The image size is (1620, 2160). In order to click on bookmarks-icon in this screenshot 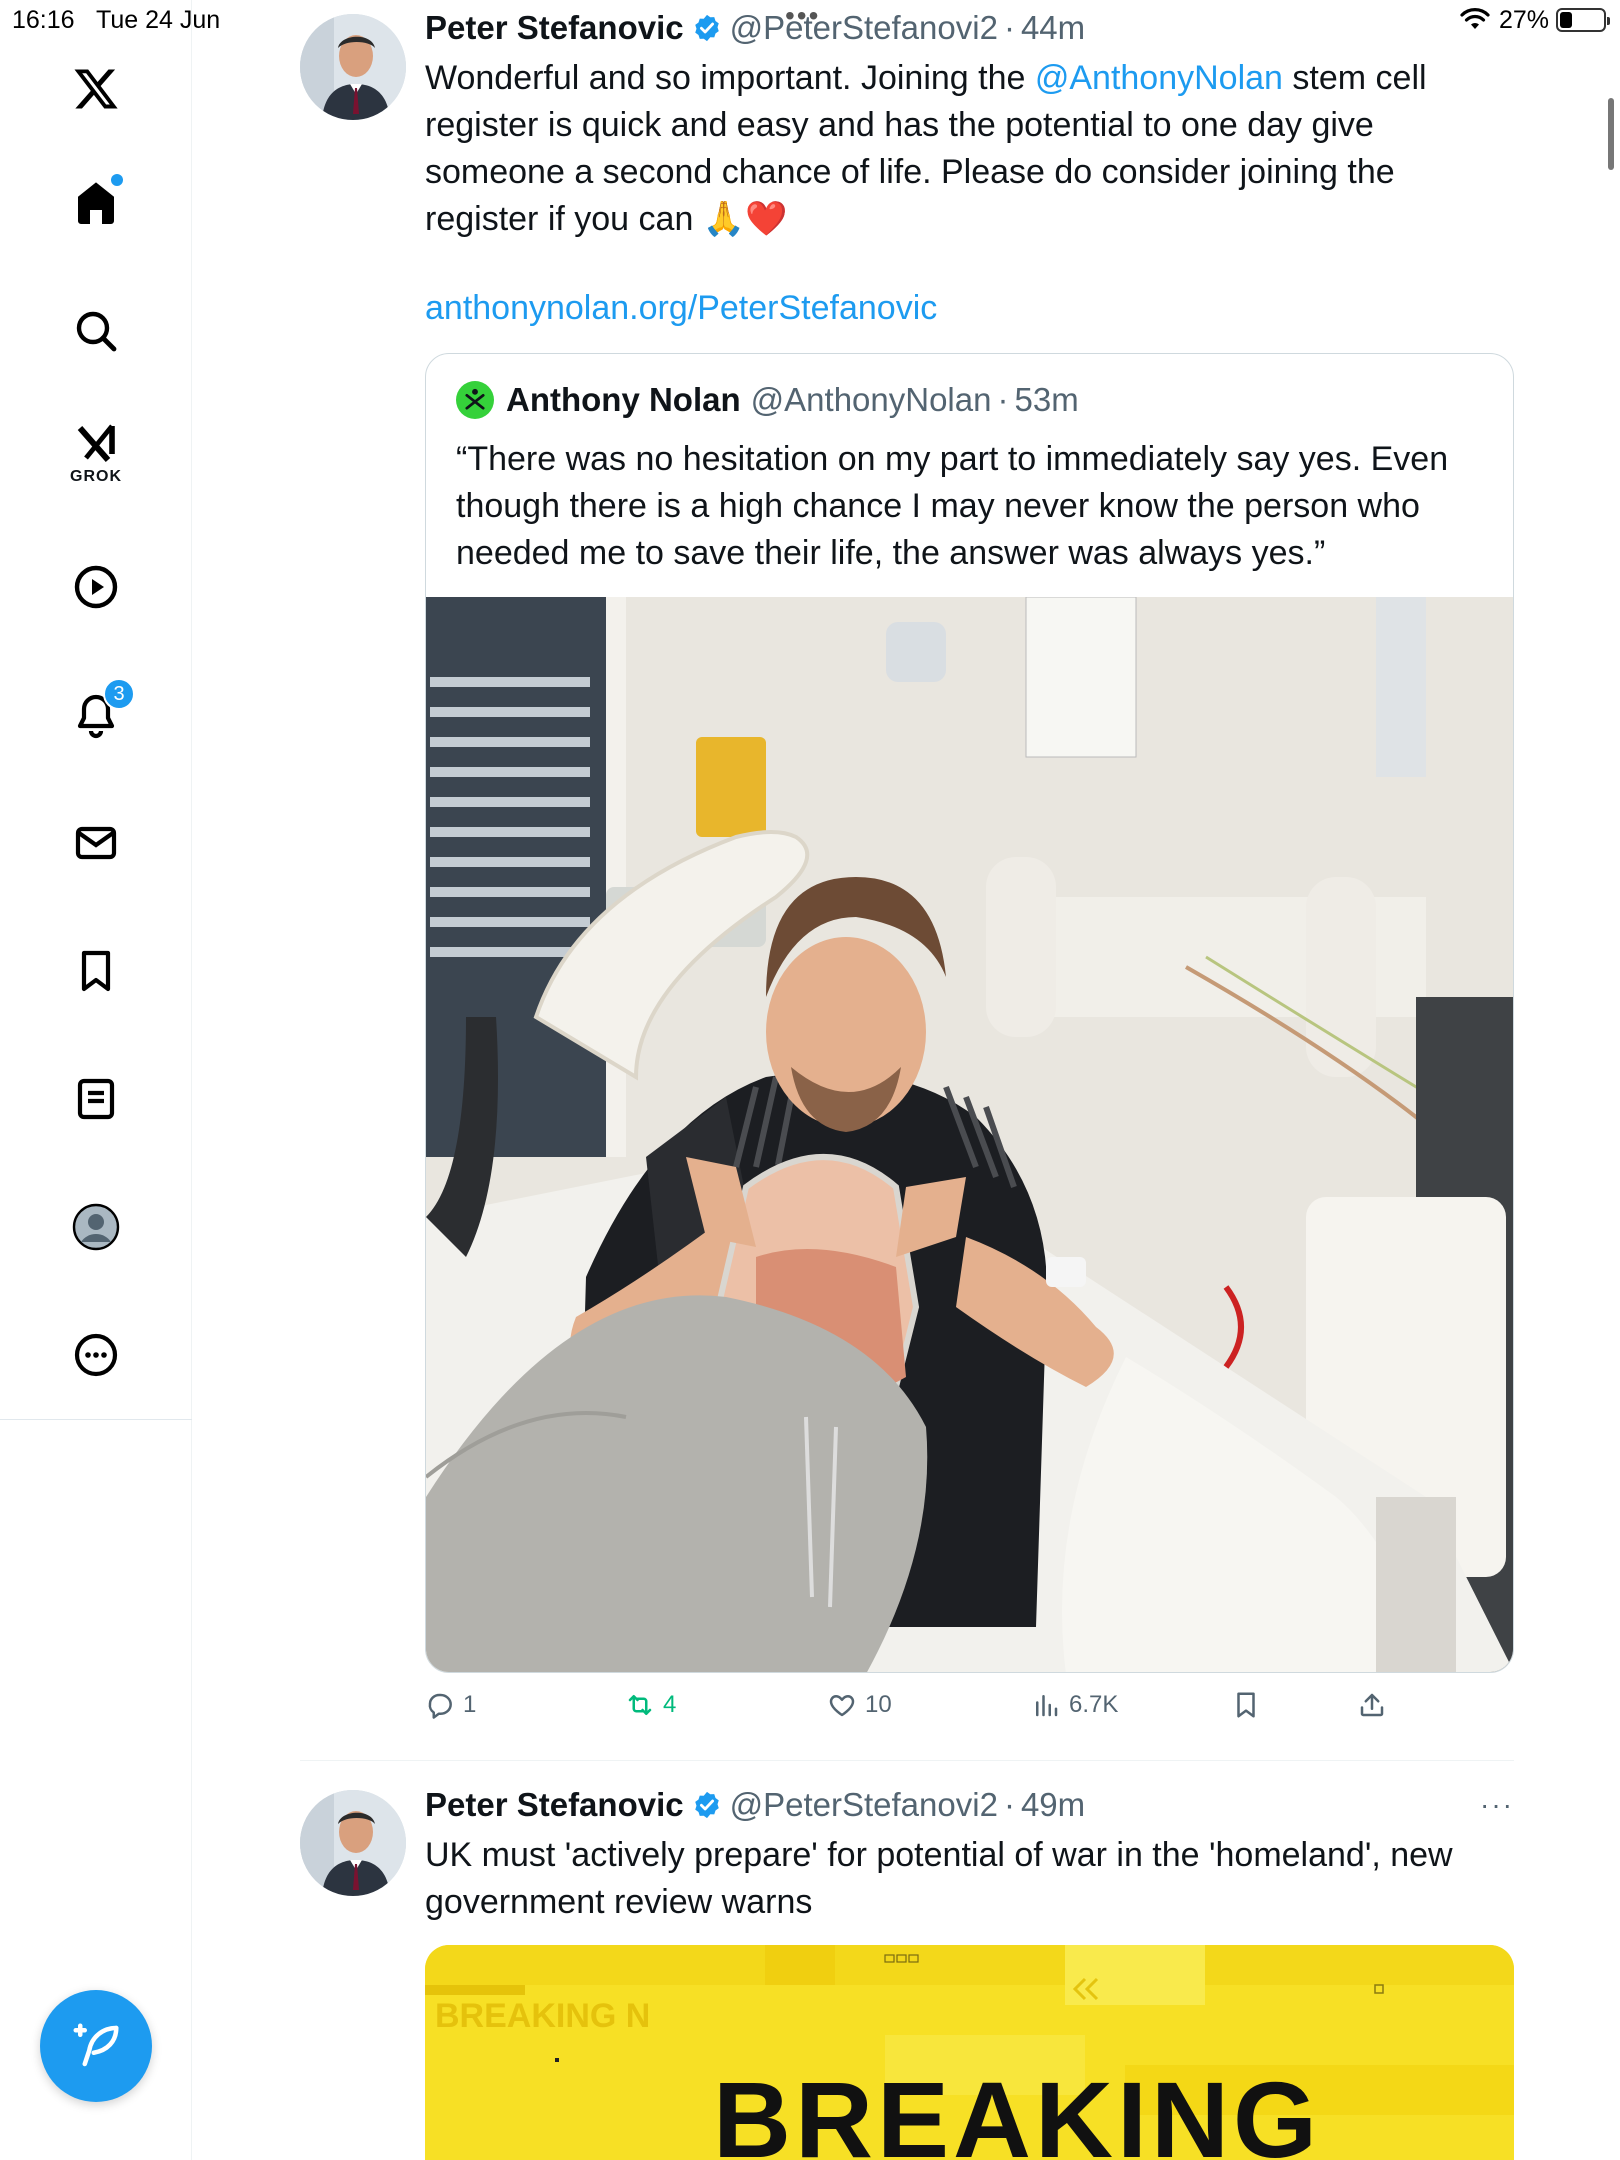, I will do `click(96, 971)`.